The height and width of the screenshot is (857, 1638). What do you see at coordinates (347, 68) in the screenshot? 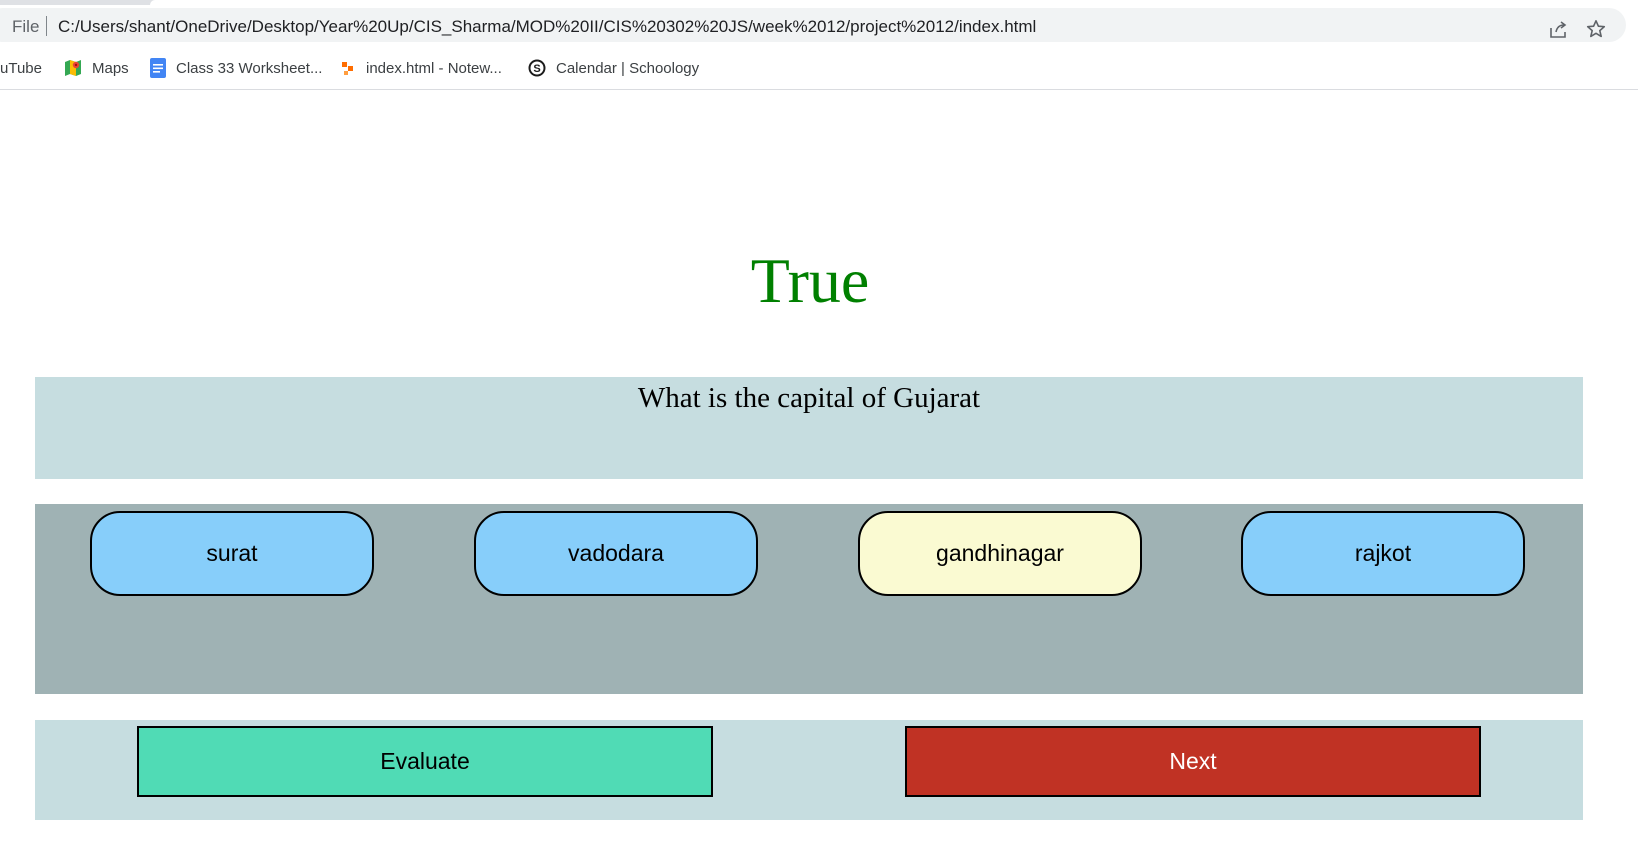
I see `notewise-icon` at bounding box center [347, 68].